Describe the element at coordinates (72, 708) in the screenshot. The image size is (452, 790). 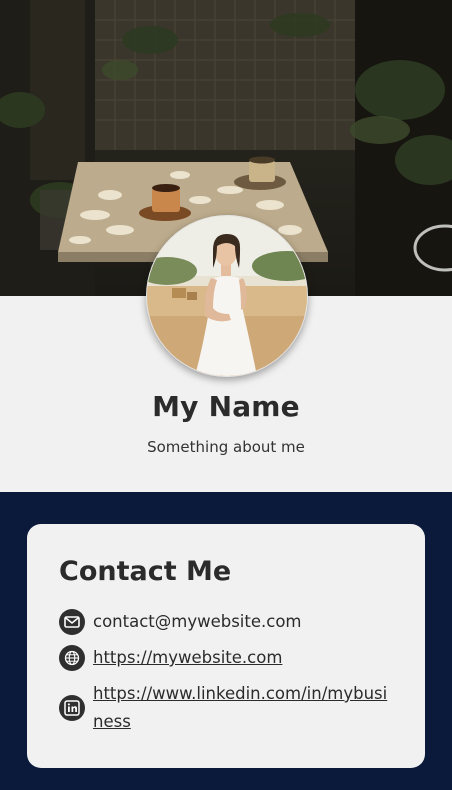
I see `linkedin-icon` at that location.